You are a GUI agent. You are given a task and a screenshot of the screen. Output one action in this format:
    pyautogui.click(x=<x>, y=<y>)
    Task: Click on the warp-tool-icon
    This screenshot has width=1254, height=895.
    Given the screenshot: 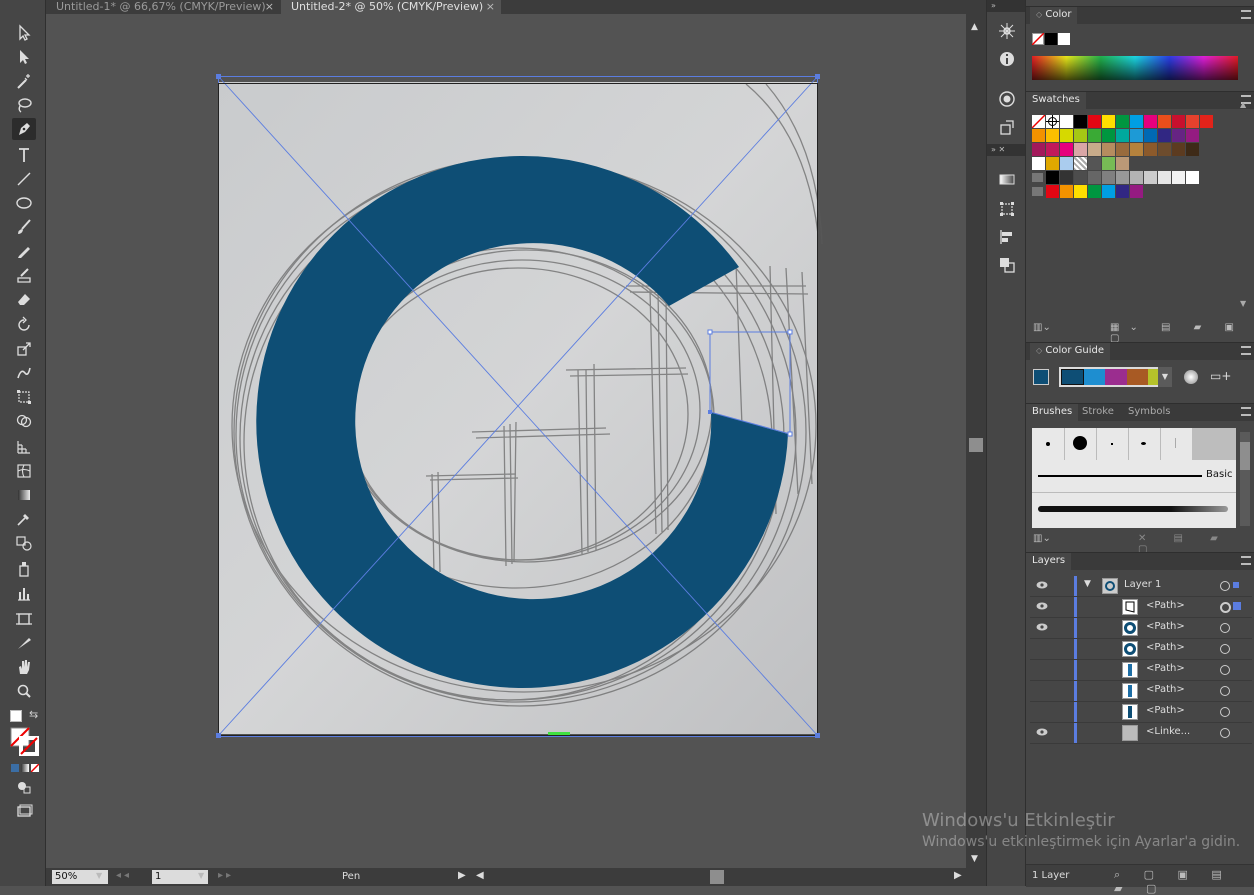 What is the action you would take?
    pyautogui.click(x=24, y=373)
    